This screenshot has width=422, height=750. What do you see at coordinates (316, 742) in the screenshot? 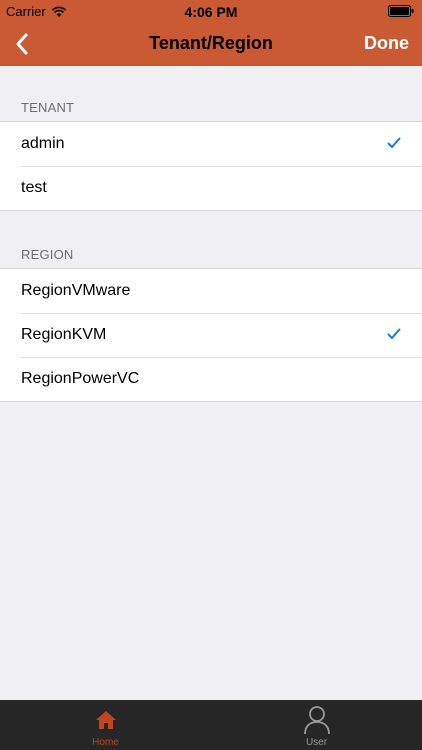
I see `tab-user-label: User` at bounding box center [316, 742].